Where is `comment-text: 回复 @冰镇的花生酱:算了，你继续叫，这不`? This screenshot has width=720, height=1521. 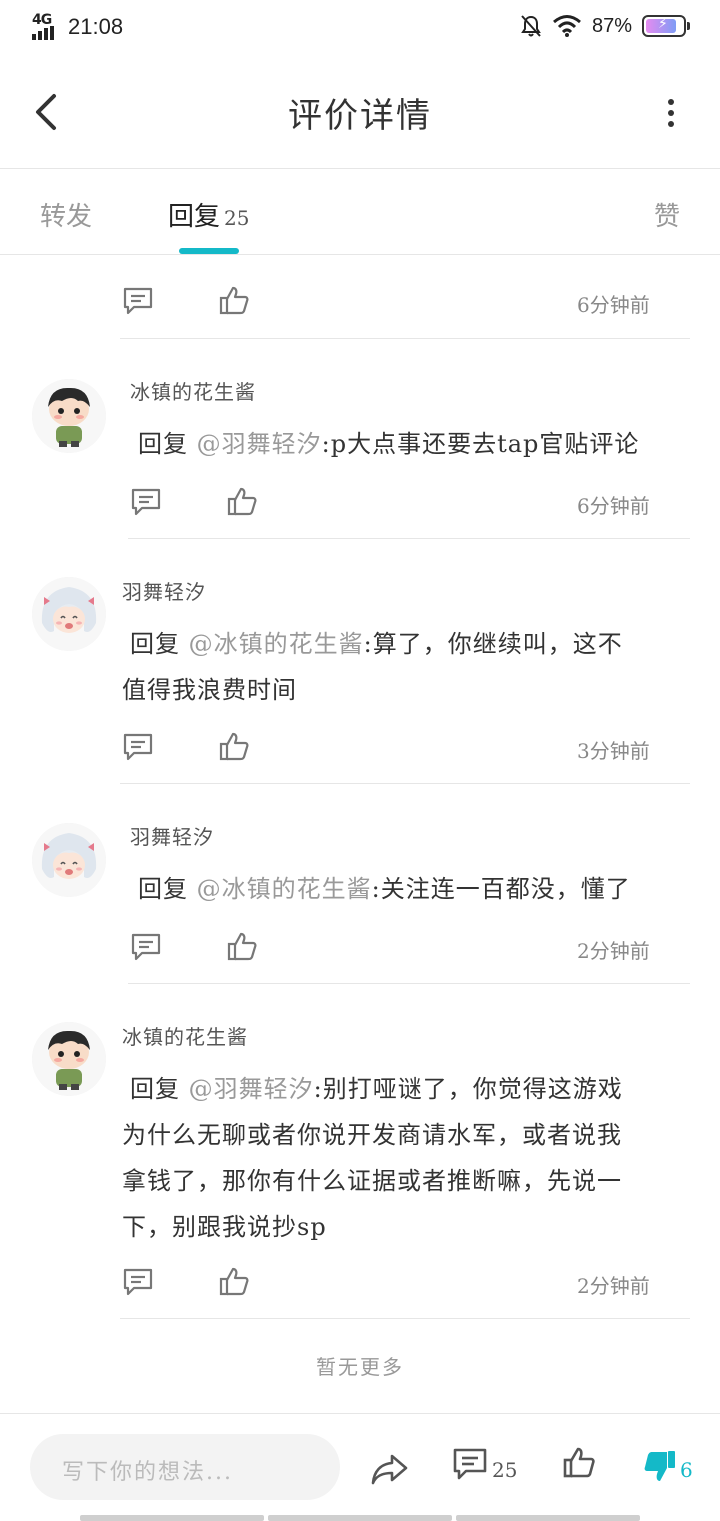
comment-text: 回复 @冰镇的花生酱:算了，你继续叫，这不 is located at coordinates (376, 644).